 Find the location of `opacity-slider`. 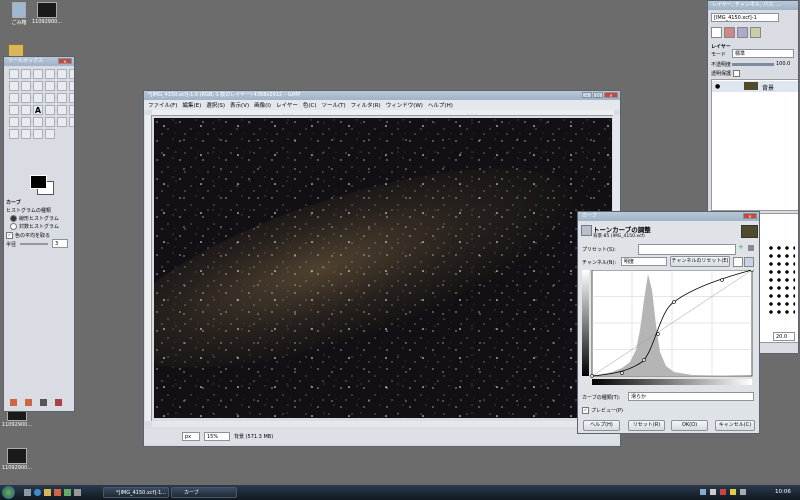

opacity-slider is located at coordinates (753, 64).